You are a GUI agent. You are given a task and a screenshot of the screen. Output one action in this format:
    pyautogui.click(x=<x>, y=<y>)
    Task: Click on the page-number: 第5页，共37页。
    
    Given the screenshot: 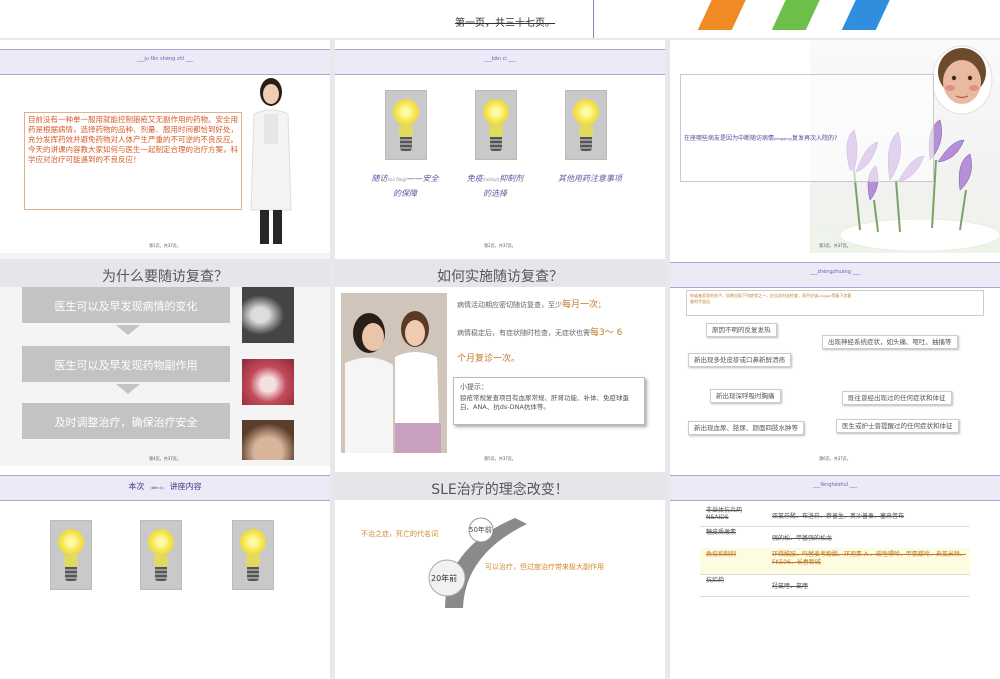 What is the action you would take?
    pyautogui.click(x=500, y=458)
    